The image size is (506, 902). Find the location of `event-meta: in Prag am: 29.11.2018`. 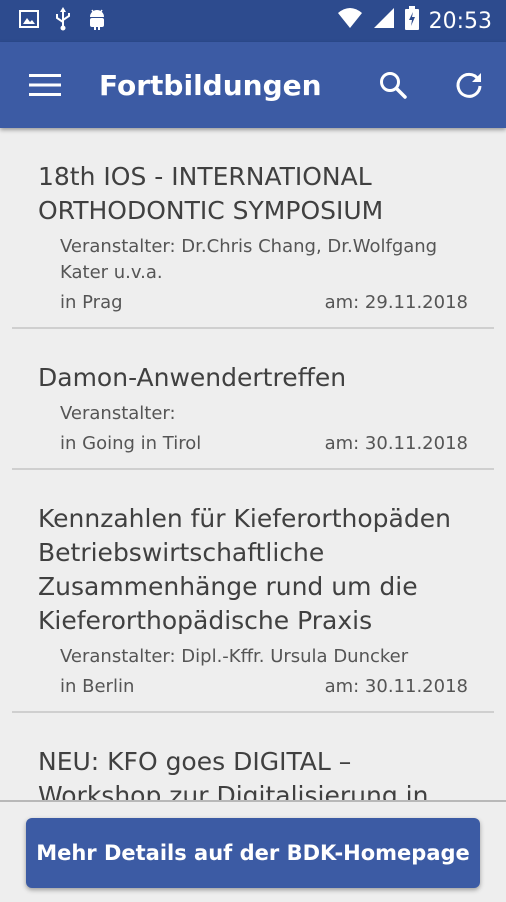

event-meta: in Prag am: 29.11.2018 is located at coordinates (264, 309).